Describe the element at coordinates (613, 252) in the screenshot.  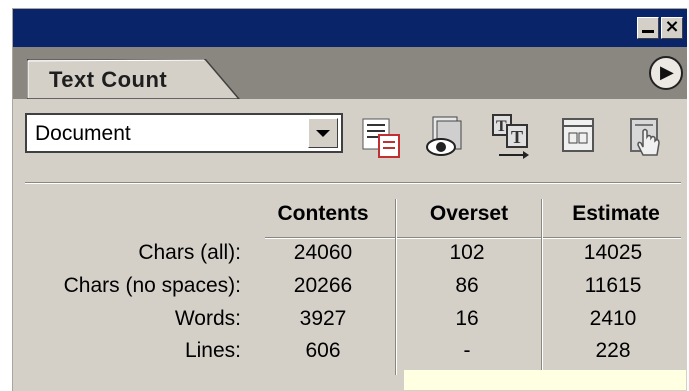
I see `cell-estimate: 14025` at that location.